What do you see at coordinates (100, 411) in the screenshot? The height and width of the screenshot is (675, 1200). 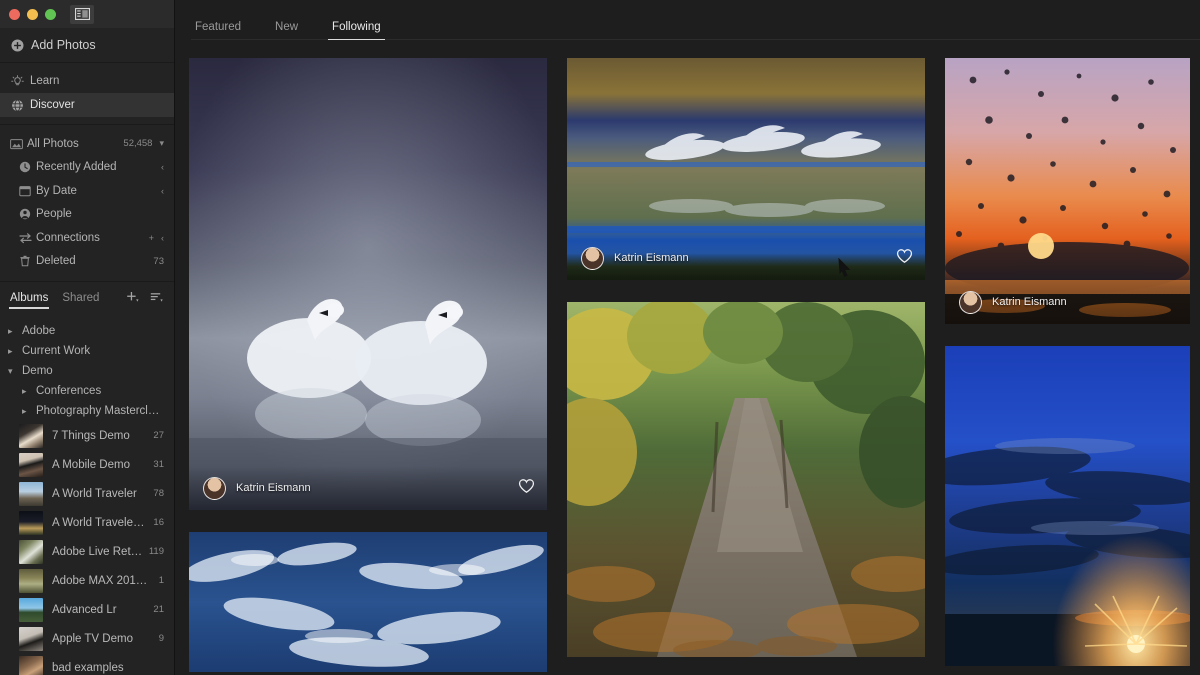 I see `album-group-photography-masterclass-label: Photography Masterclass` at bounding box center [100, 411].